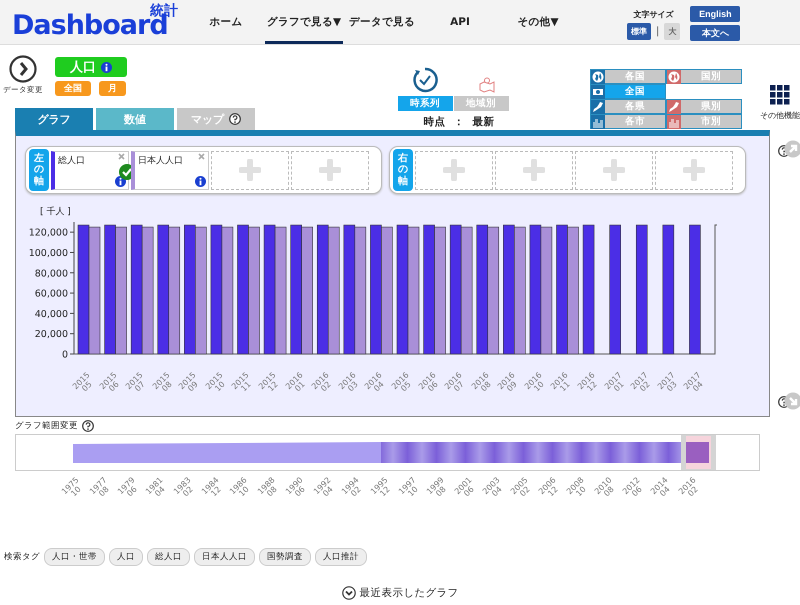  What do you see at coordinates (425, 80) in the screenshot?
I see `clock-icon` at bounding box center [425, 80].